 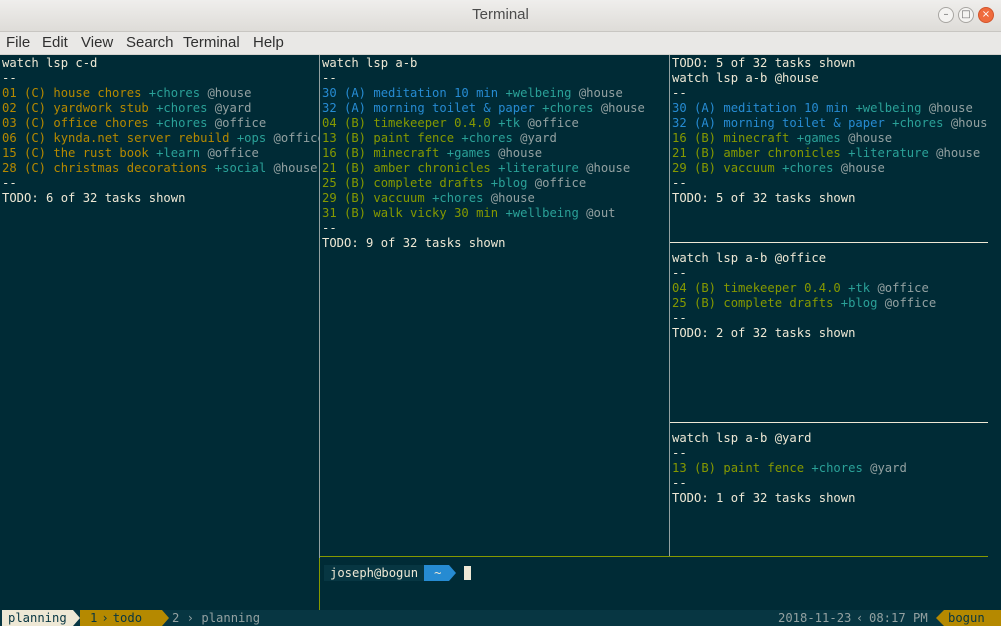 What do you see at coordinates (190, 618) in the screenshot?
I see `chevron-right-icon: ›` at bounding box center [190, 618].